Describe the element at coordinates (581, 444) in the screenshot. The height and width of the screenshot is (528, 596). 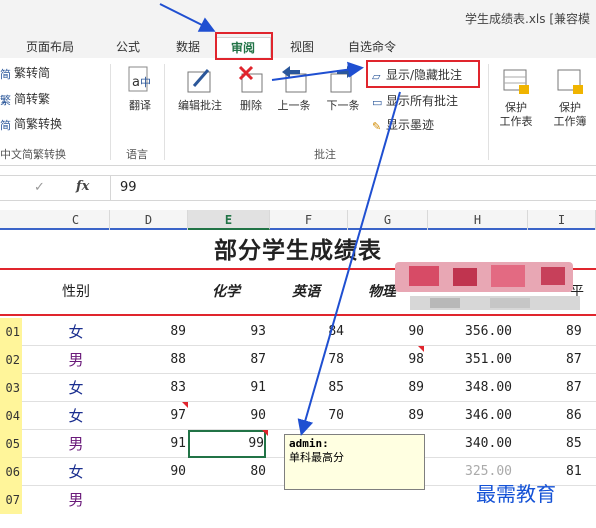
I see `cell-average: 85` at that location.